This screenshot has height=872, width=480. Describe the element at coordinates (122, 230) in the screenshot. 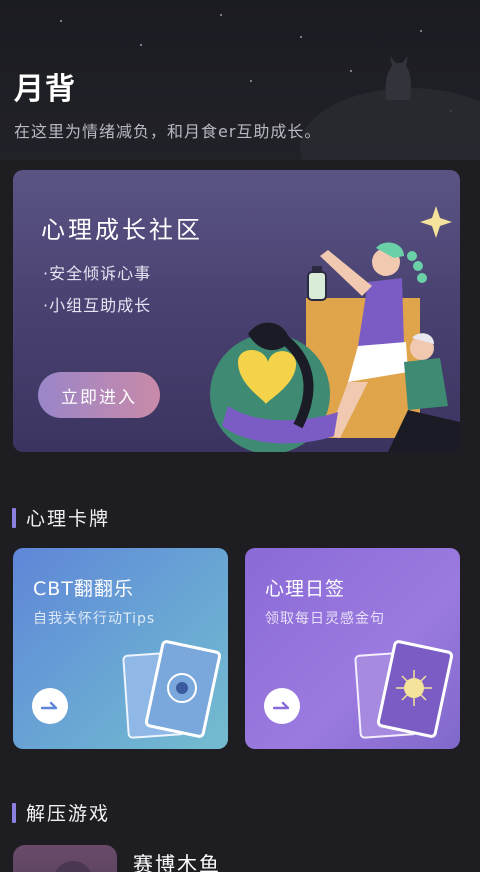

I see `community-title: 心理成长社区` at that location.